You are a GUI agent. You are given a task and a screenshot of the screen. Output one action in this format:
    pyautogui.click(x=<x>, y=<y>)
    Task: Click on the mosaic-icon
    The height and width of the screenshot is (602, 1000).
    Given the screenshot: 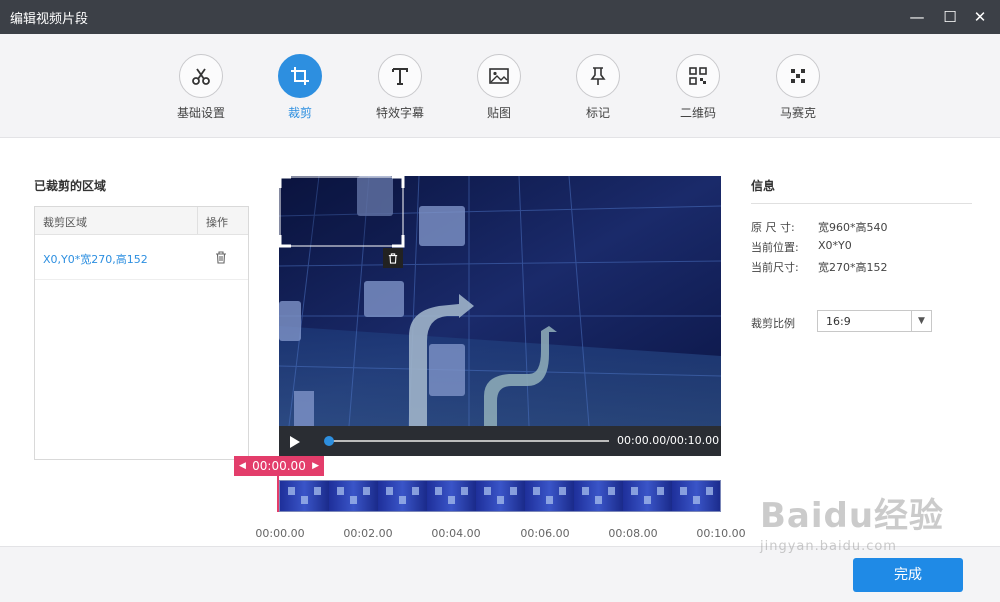 What is the action you would take?
    pyautogui.click(x=798, y=76)
    